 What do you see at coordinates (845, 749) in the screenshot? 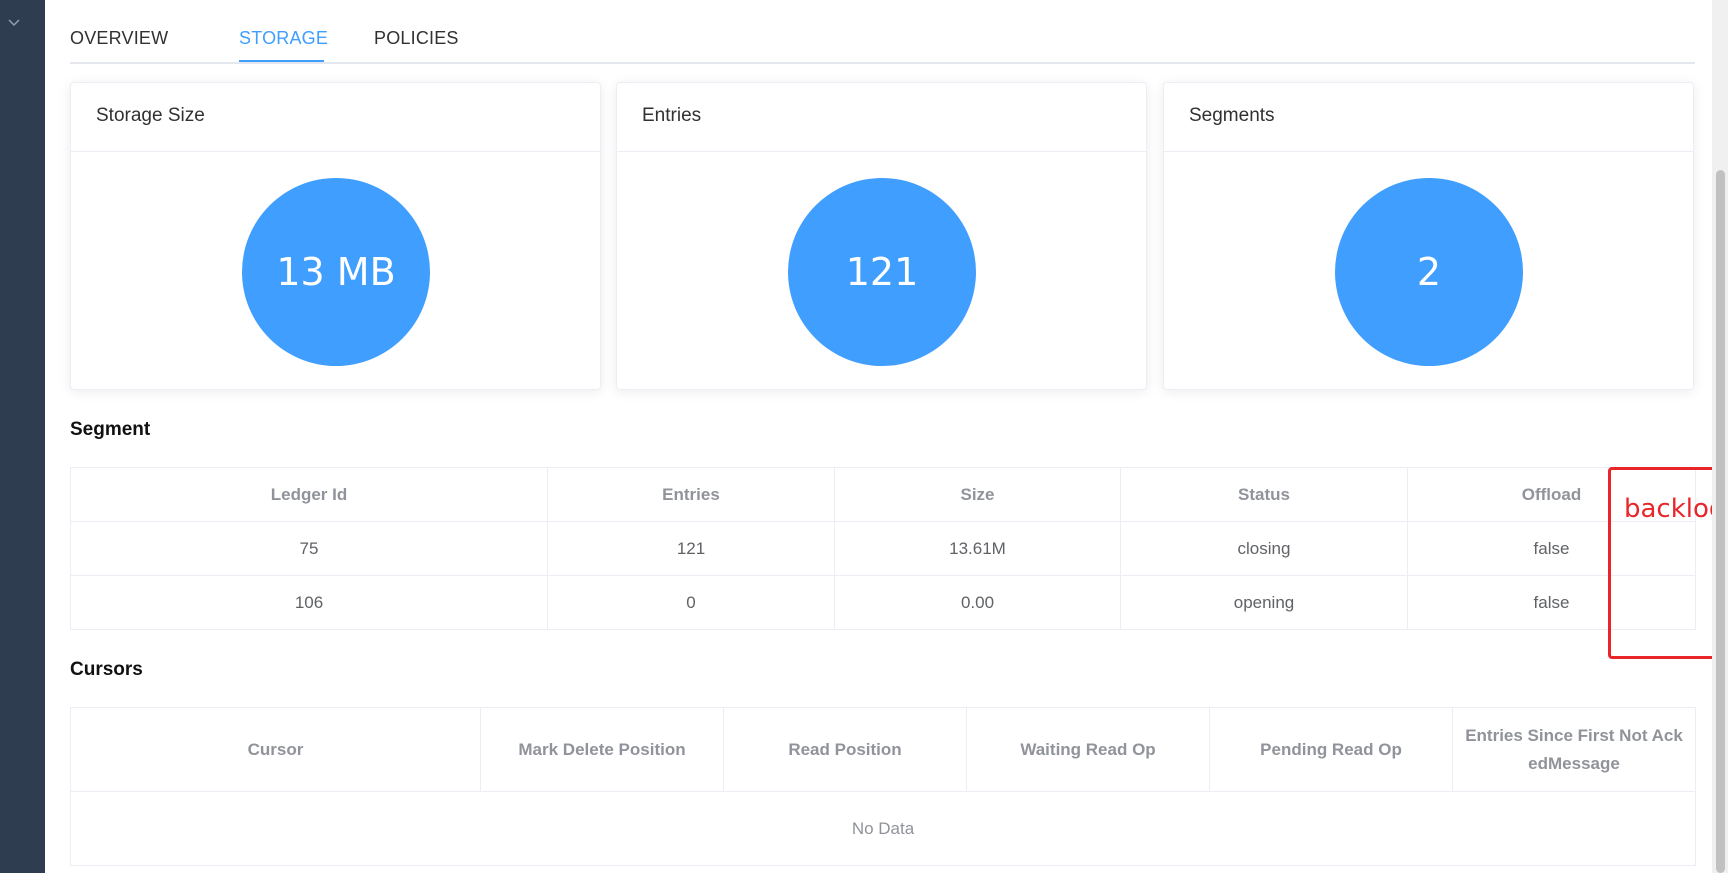
I see `column-header: Read Position` at bounding box center [845, 749].